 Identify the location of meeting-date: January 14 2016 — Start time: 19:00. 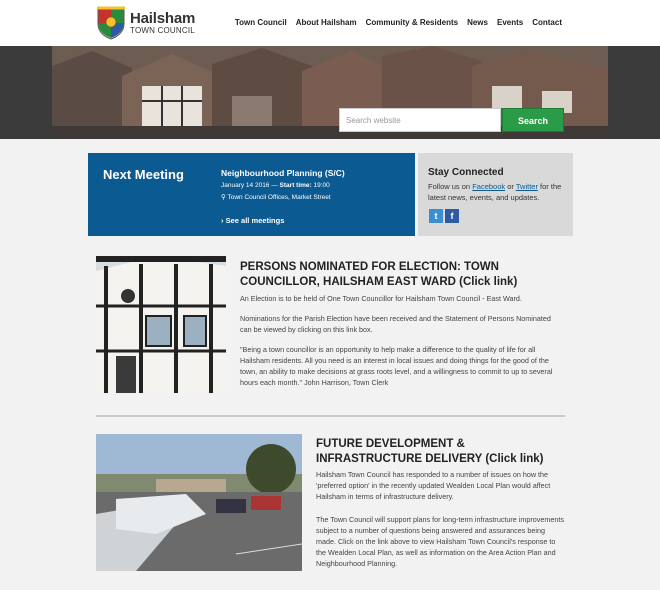
(275, 185).